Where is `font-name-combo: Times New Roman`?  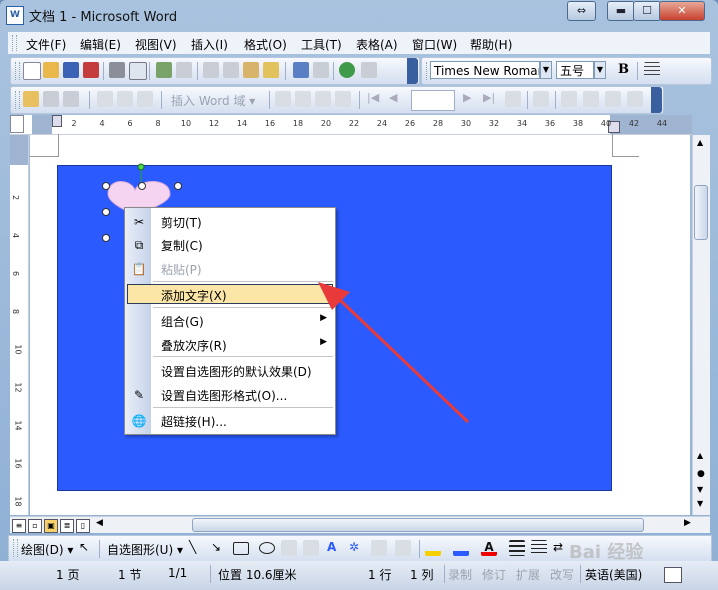 font-name-combo: Times New Roman is located at coordinates (485, 70).